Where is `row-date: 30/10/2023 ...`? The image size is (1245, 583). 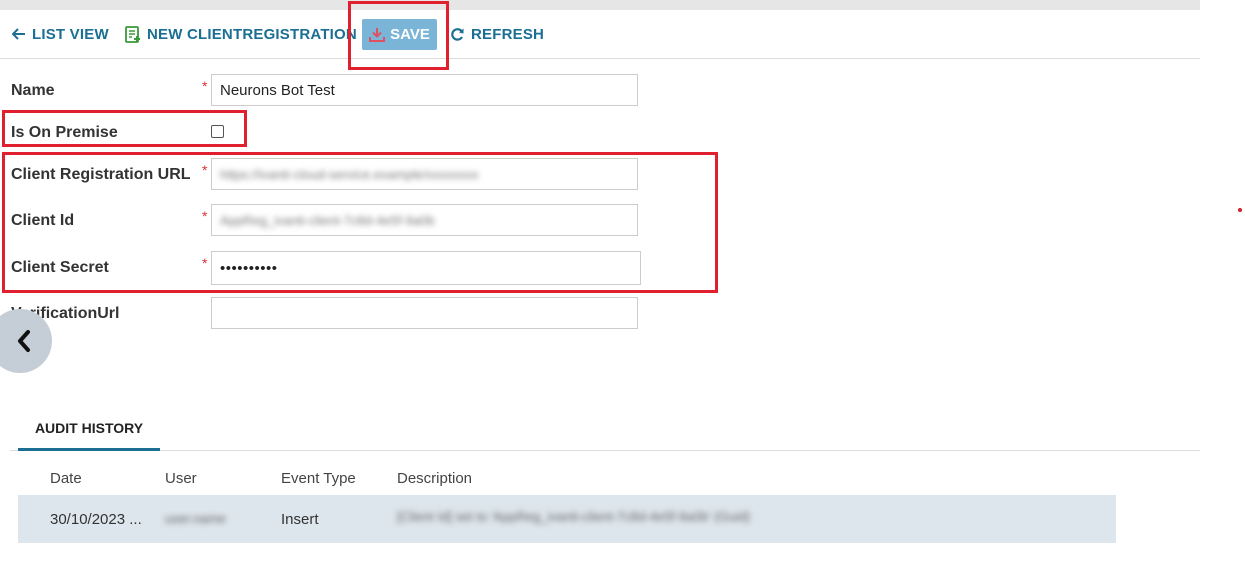 row-date: 30/10/2023 ... is located at coordinates (96, 519).